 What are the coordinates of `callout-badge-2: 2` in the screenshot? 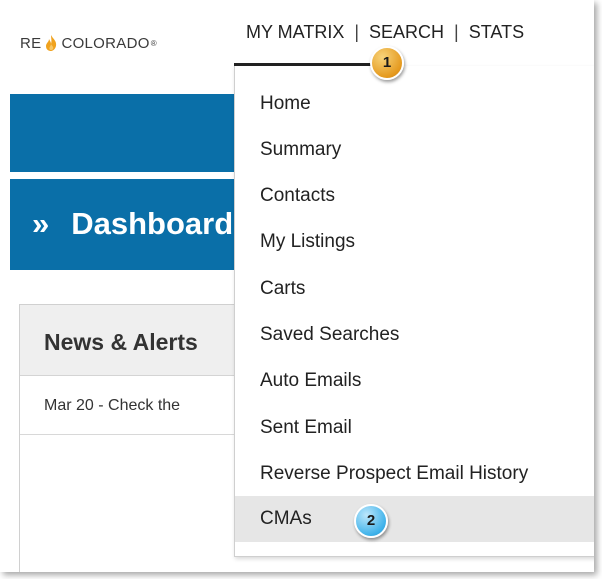 It's located at (371, 521).